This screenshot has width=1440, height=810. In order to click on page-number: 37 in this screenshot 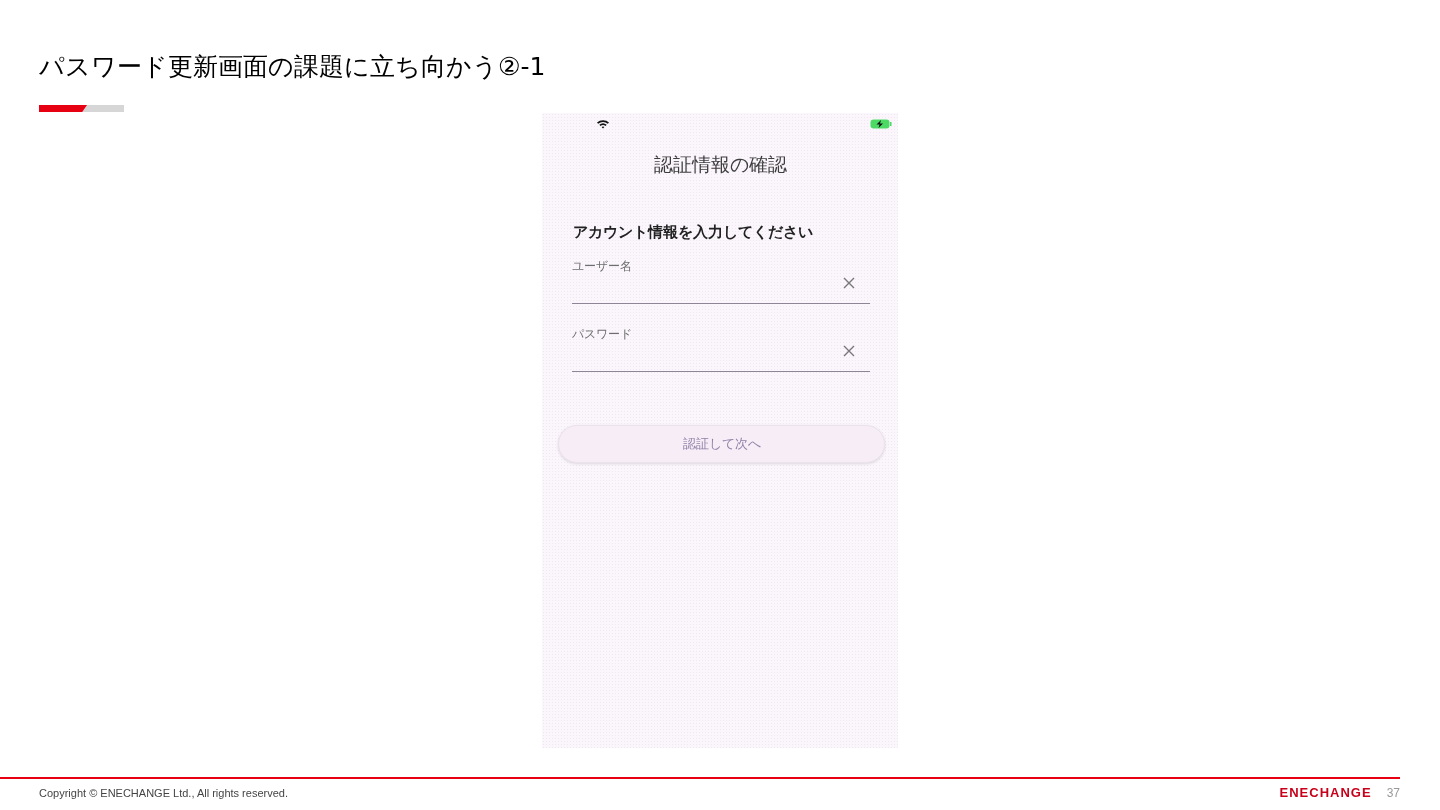, I will do `click(1393, 792)`.